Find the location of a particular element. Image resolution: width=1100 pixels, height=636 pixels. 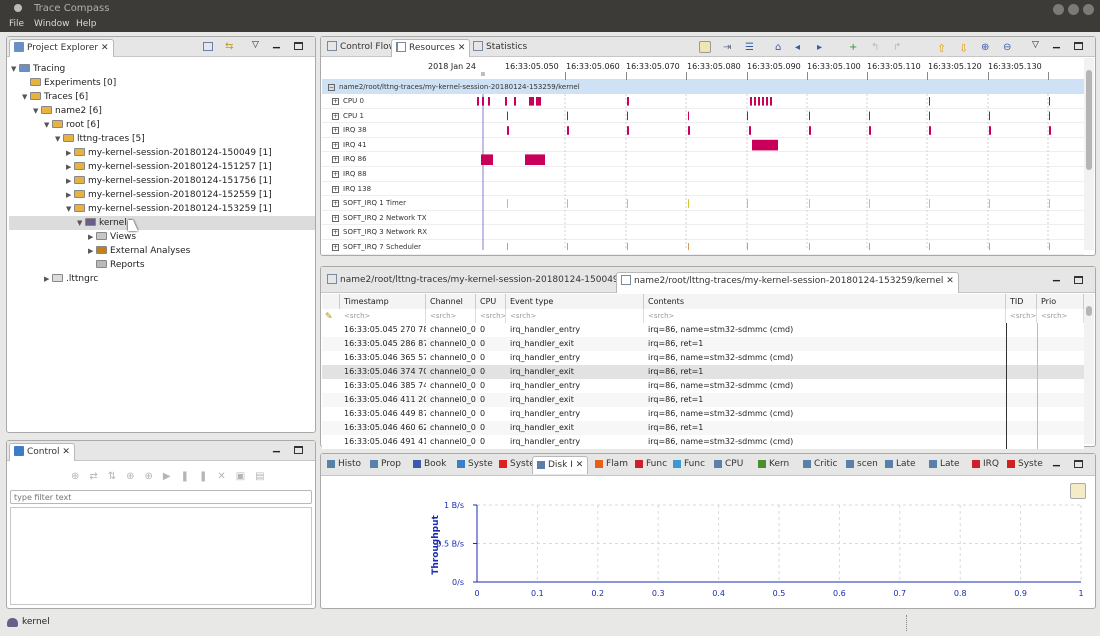

column-header: Prio is located at coordinates (1060, 301).